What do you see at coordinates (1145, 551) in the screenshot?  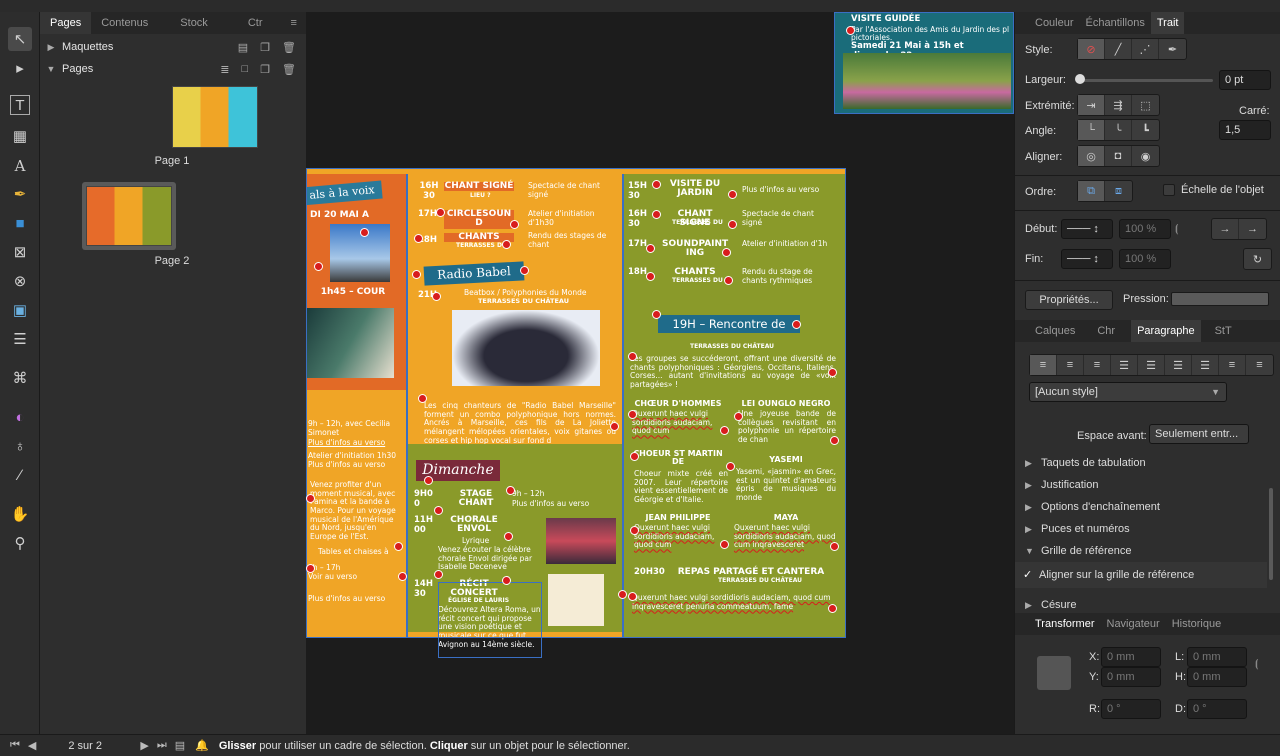 I see `section-baseline-grid: ▼ Grille de référence` at bounding box center [1145, 551].